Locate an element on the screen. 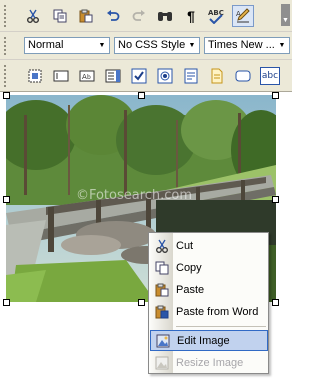 Image resolution: width=320 pixels, height=380 pixels. resize-handle-bottom-left is located at coordinates (6, 302).